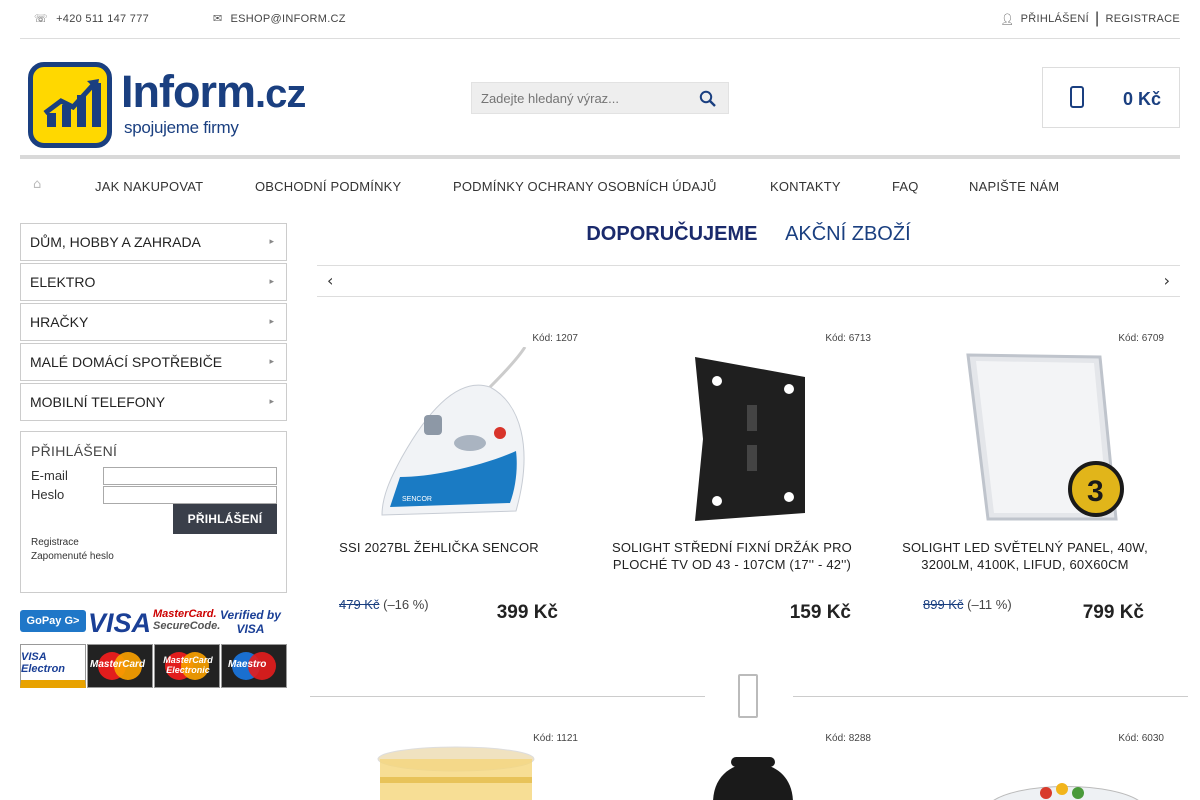  What do you see at coordinates (1007, 19) in the screenshot?
I see `user-icon: 👤︎` at bounding box center [1007, 19].